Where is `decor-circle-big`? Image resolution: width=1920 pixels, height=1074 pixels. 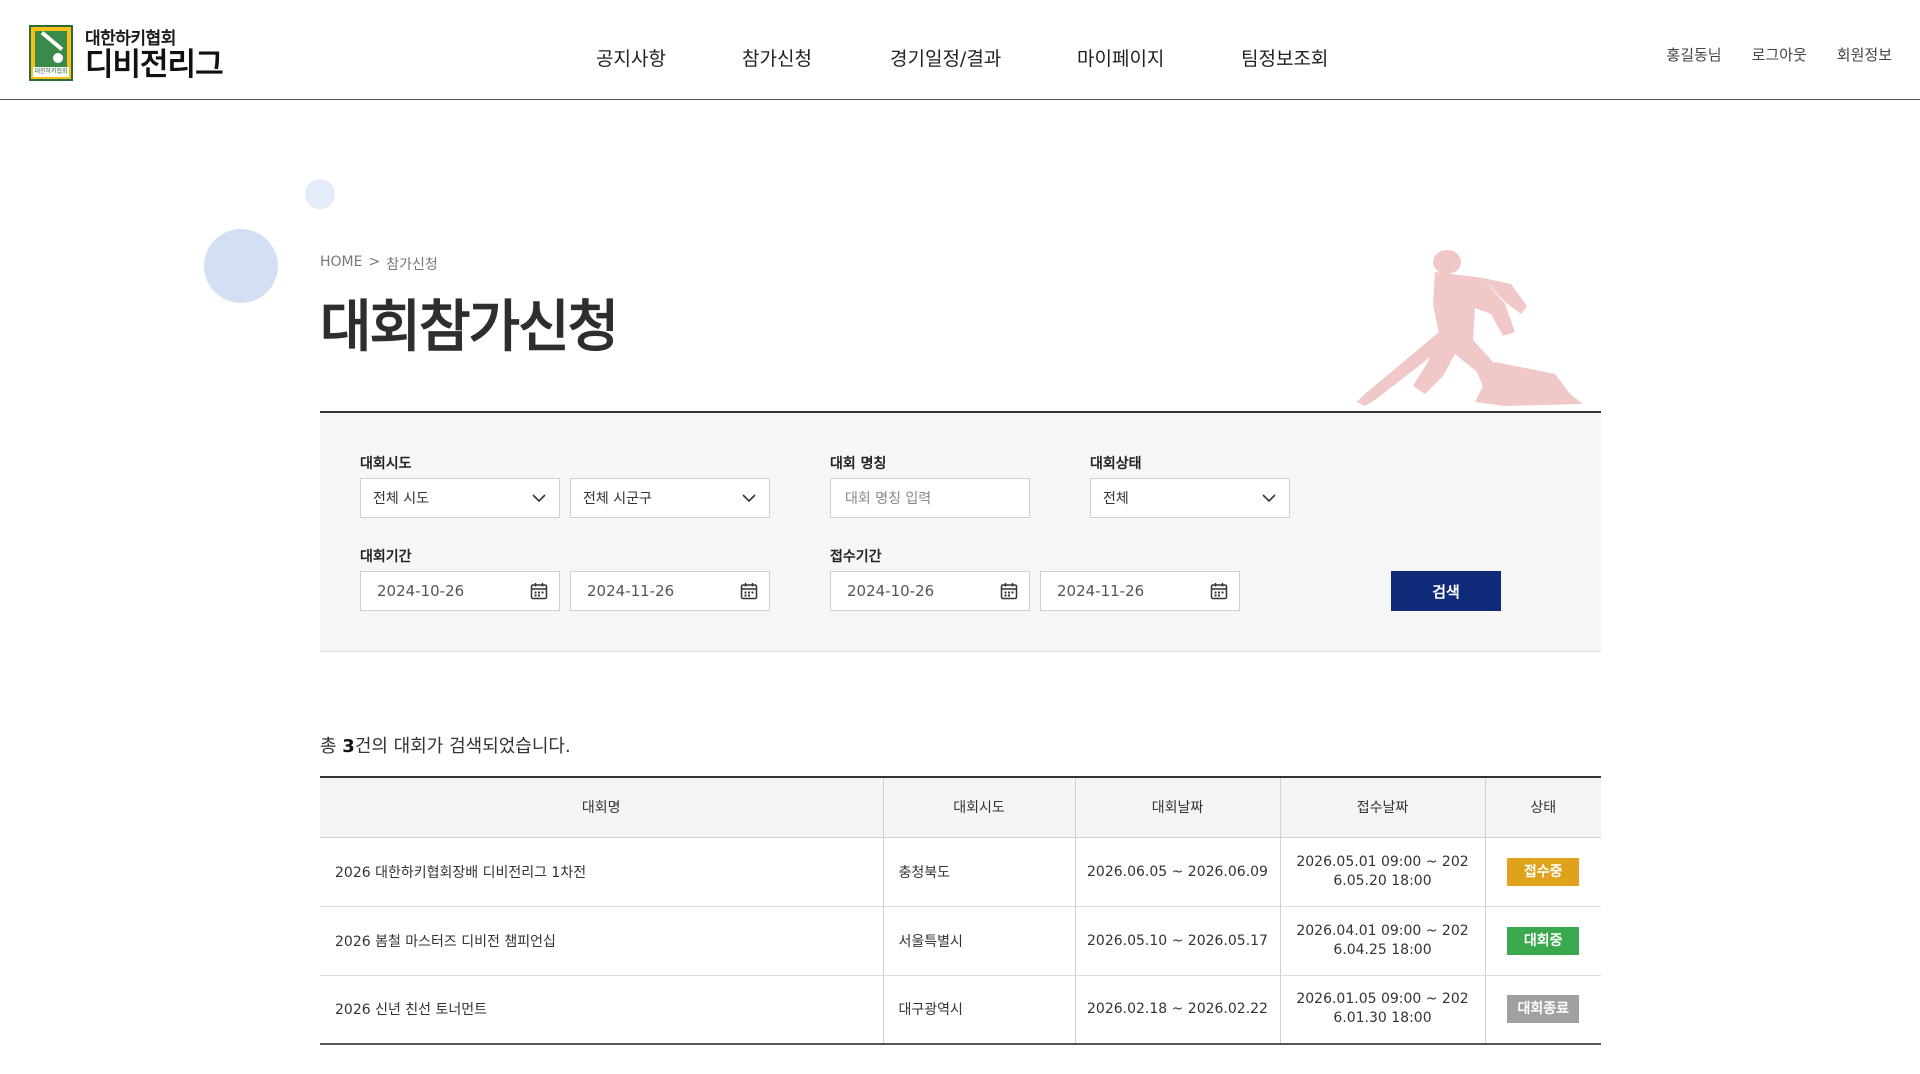
decor-circle-big is located at coordinates (241, 266).